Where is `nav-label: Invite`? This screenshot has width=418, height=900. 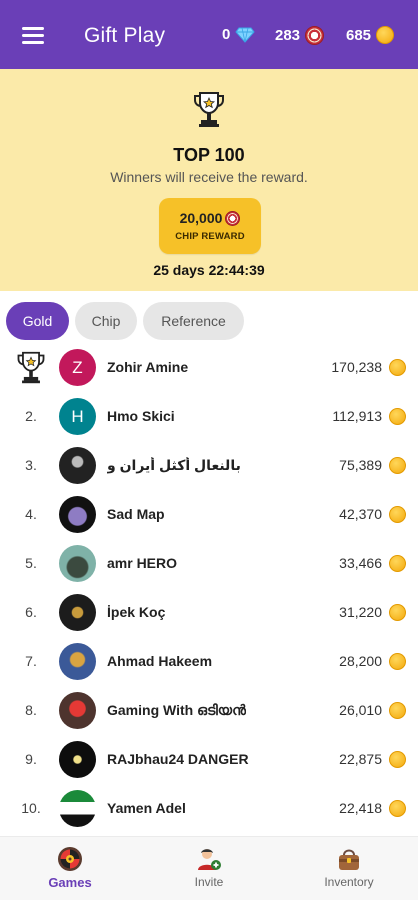 nav-label: Invite is located at coordinates (209, 882).